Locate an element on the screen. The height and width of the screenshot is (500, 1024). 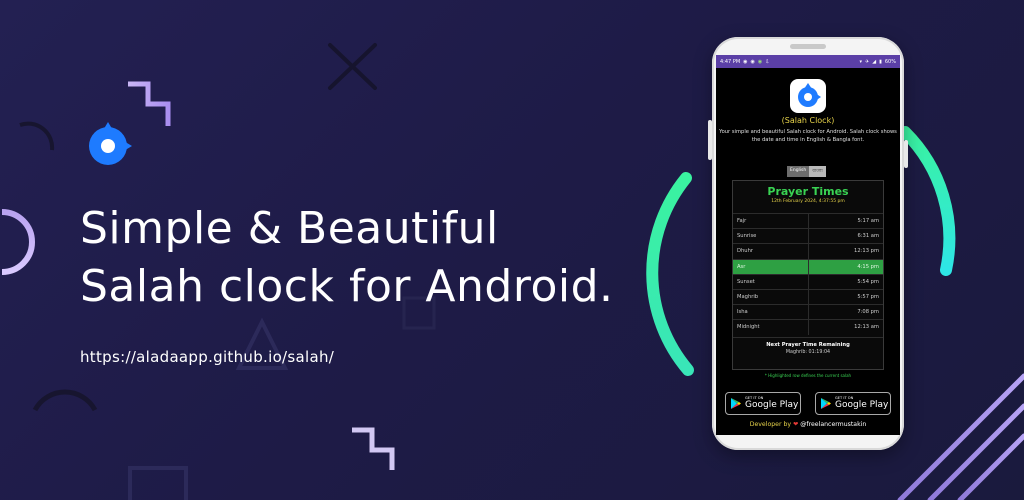
prayer-name: Fajr is located at coordinates (742, 221).